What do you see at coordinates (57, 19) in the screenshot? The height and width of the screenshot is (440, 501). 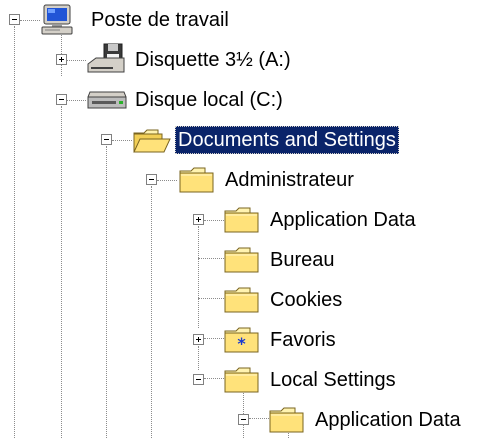 I see `my-computer-icon` at bounding box center [57, 19].